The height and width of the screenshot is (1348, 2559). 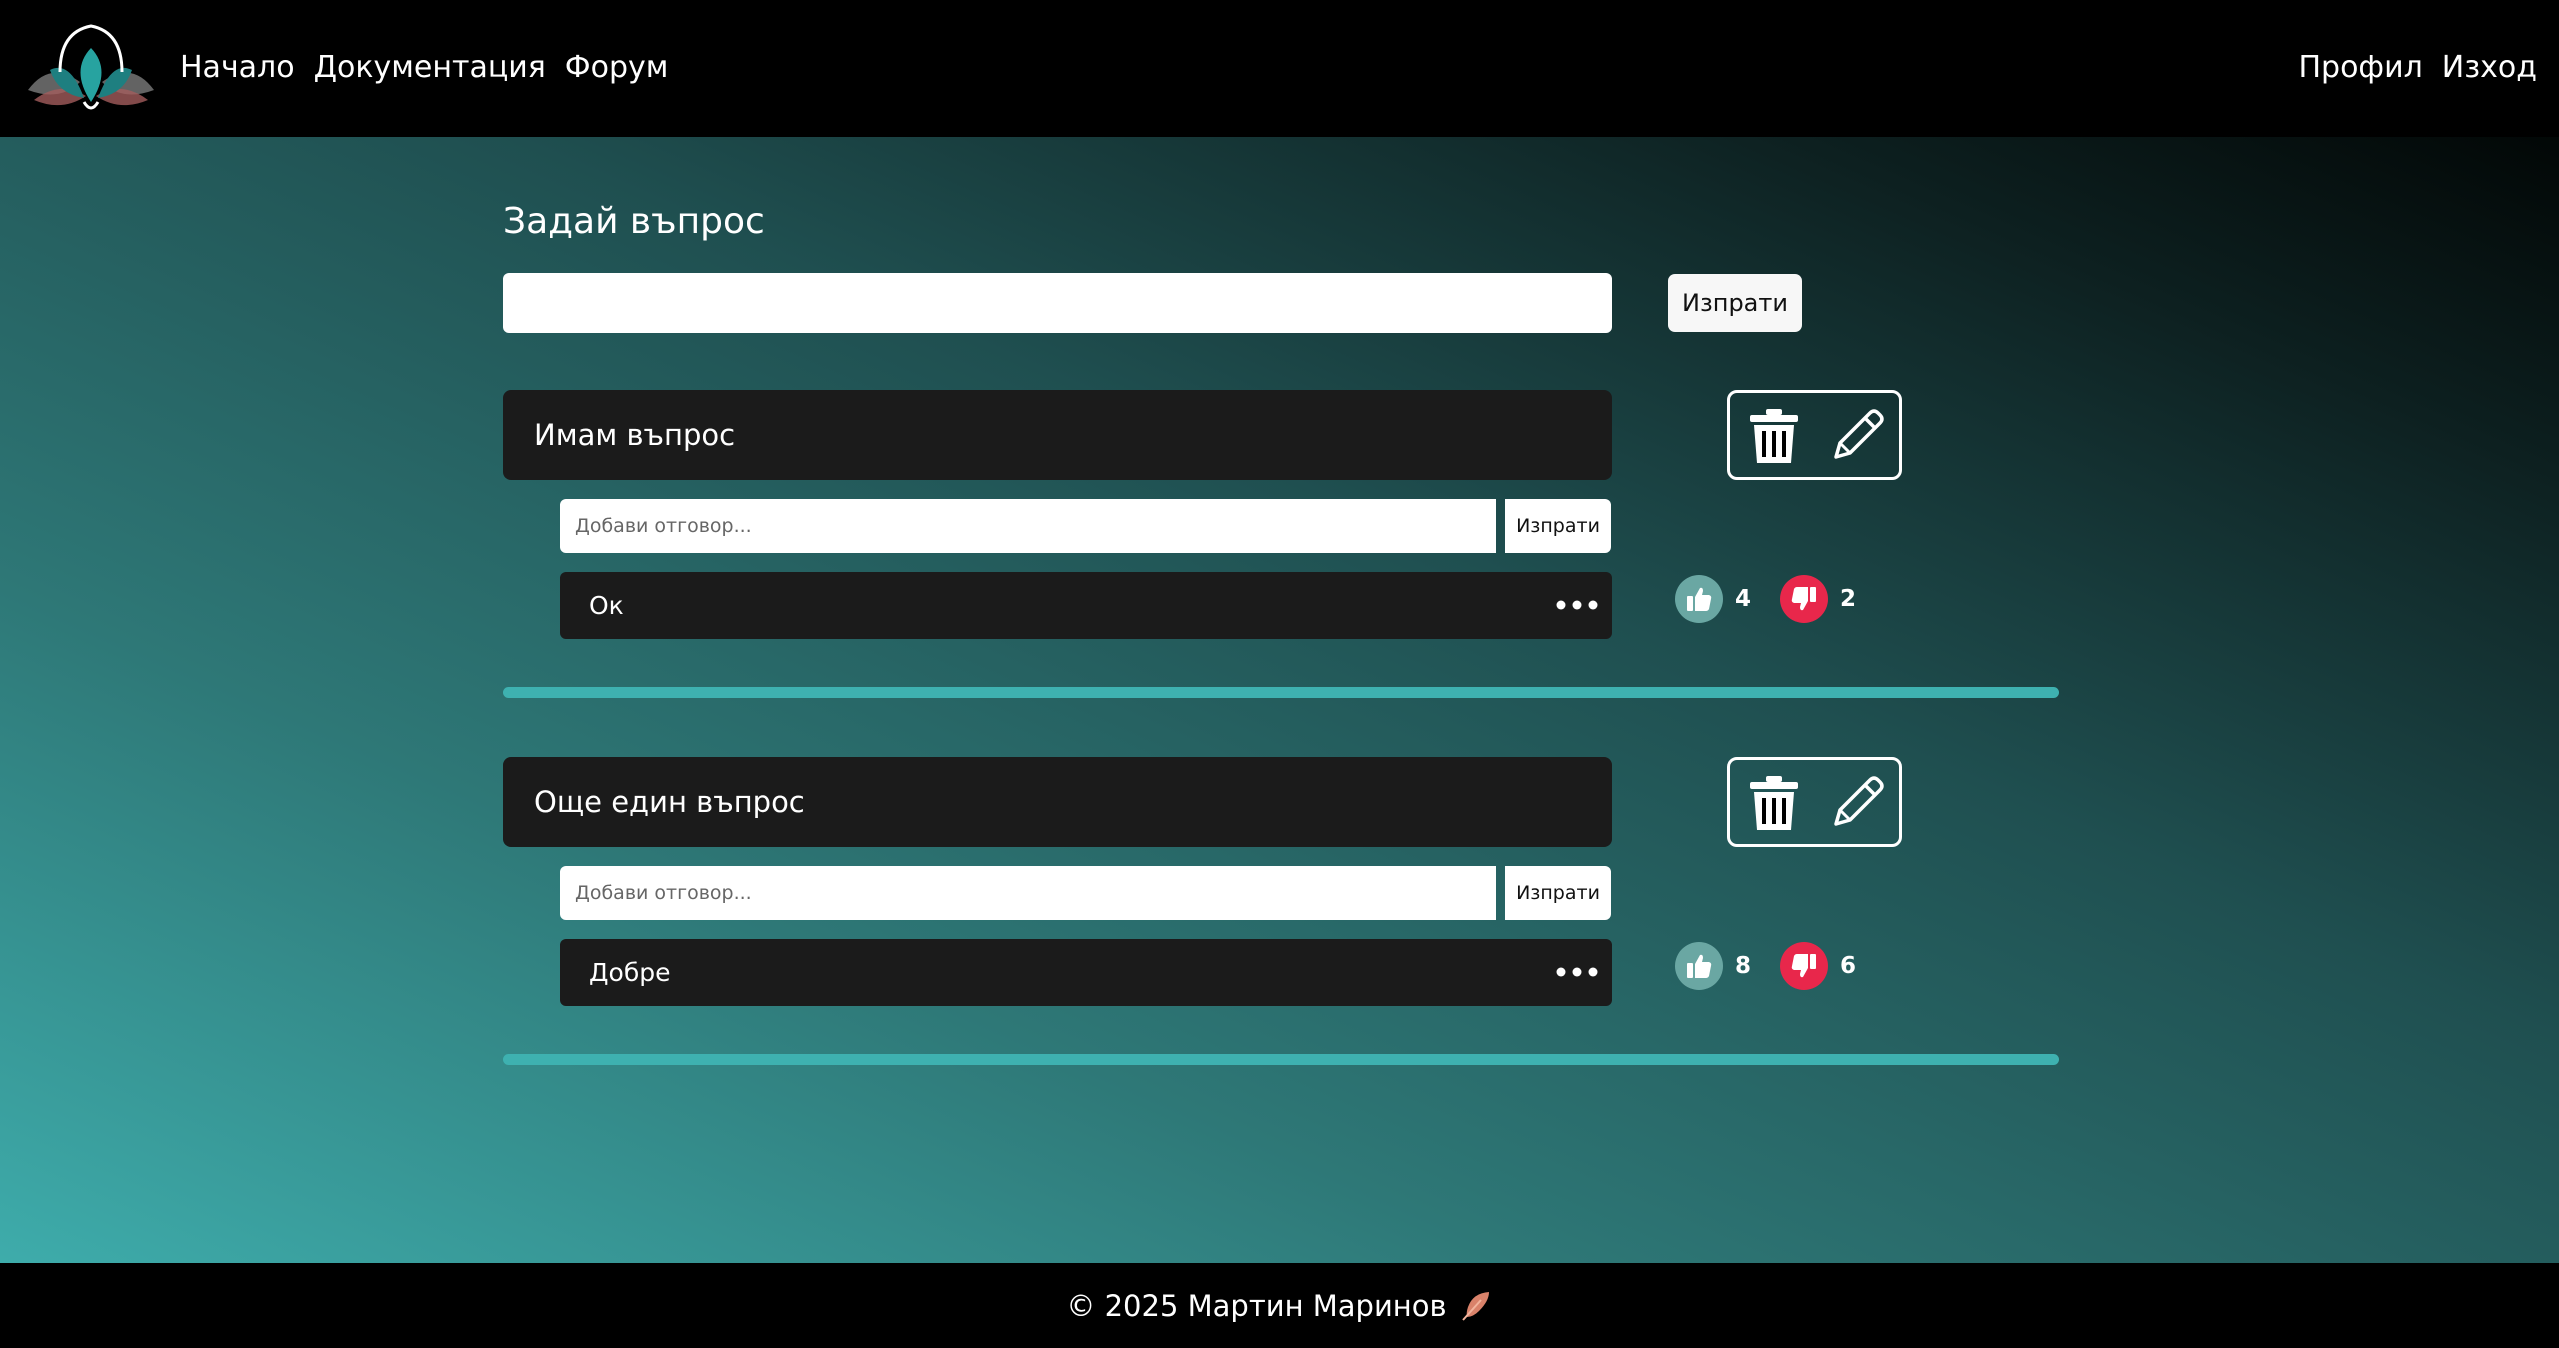 I want to click on answer-card: Ок, so click(x=1086, y=605).